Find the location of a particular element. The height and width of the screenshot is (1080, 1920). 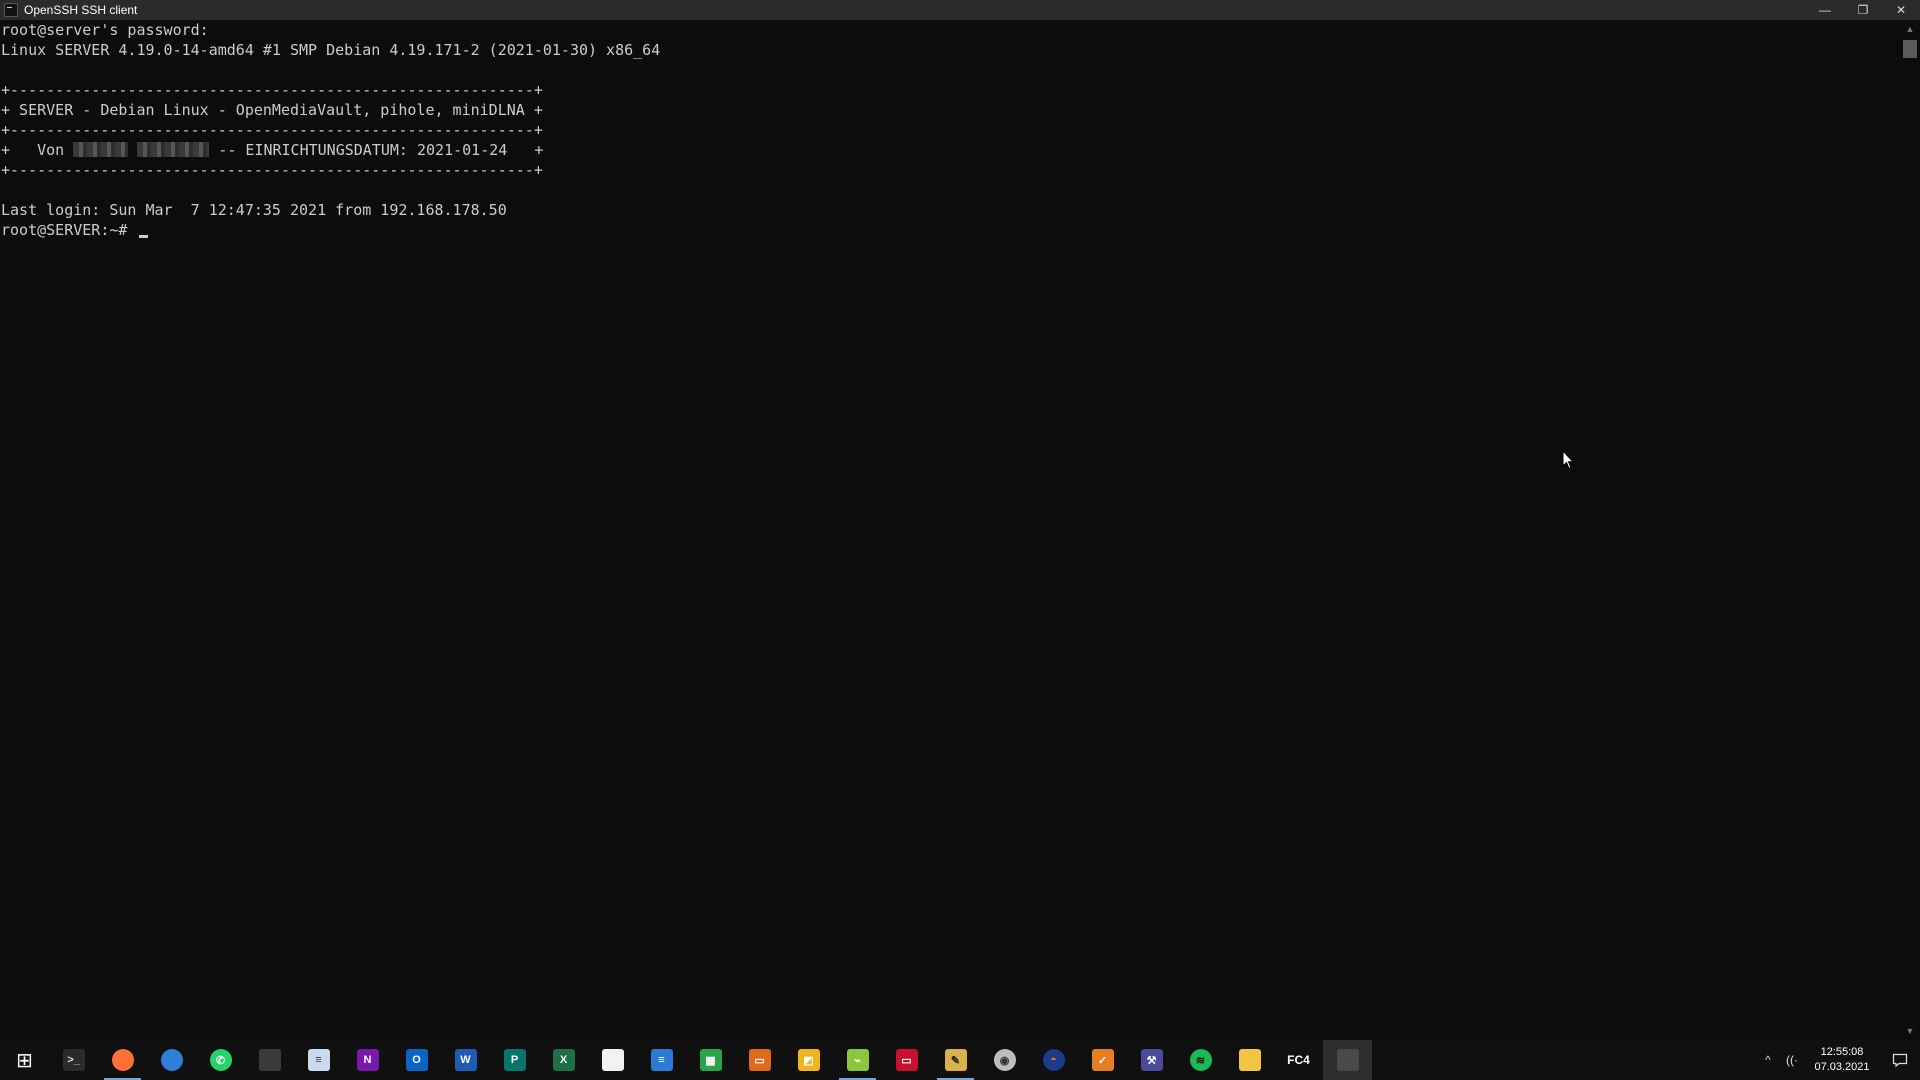

windows-logo-icon: ⊞ is located at coordinates (24, 1060).